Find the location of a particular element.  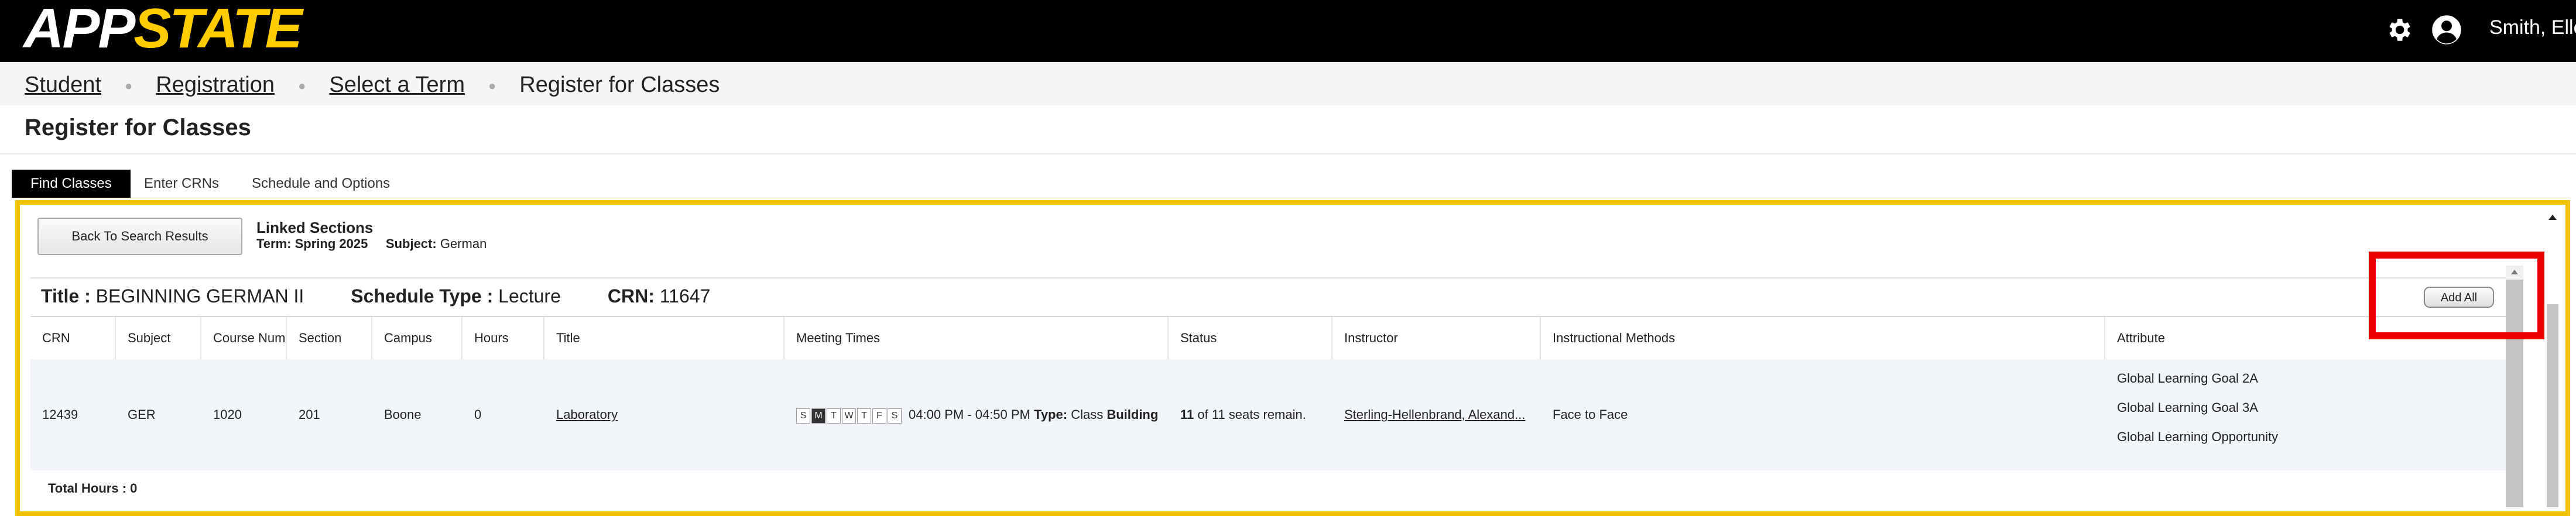

day-thursday: T is located at coordinates (864, 416).